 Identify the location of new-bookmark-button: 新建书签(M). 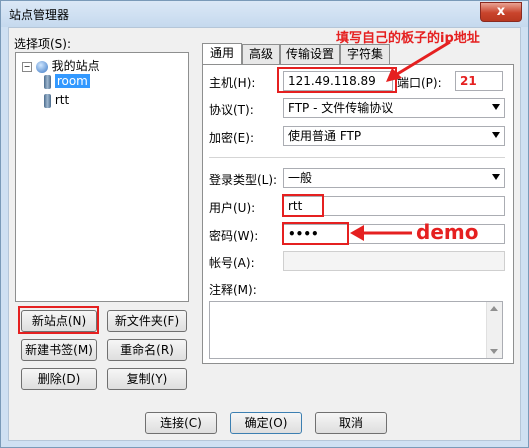
(59, 350).